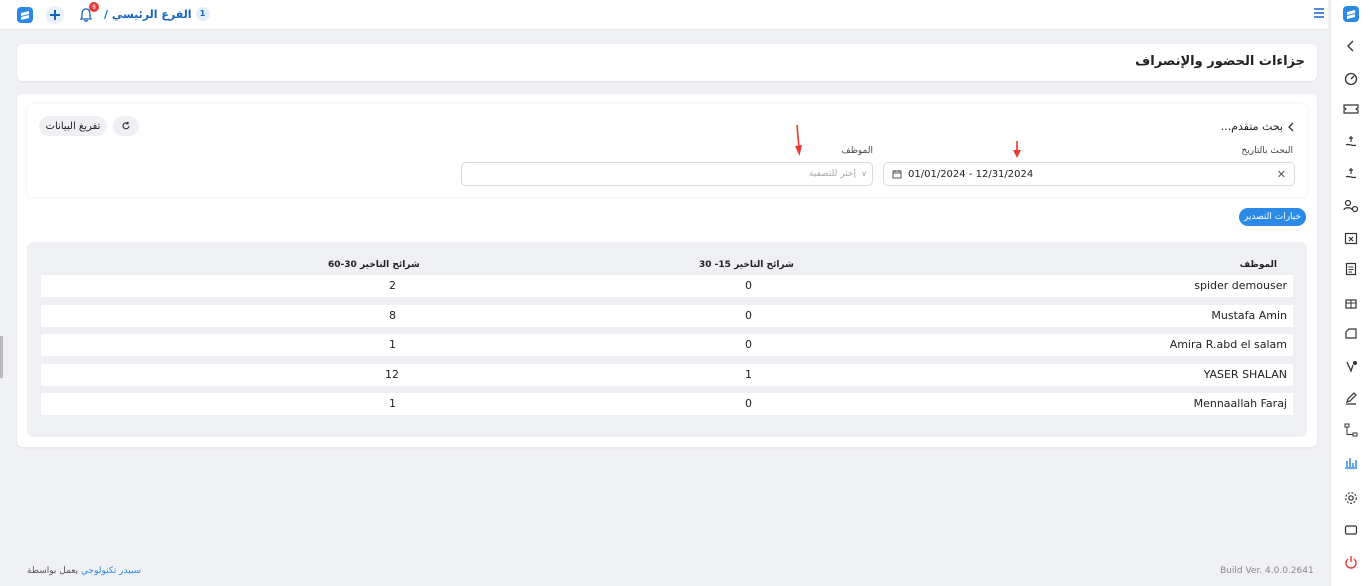 The image size is (1370, 586). Describe the element at coordinates (667, 404) in the screenshot. I see `table-row: Mennaallah Faraj 0 1` at that location.